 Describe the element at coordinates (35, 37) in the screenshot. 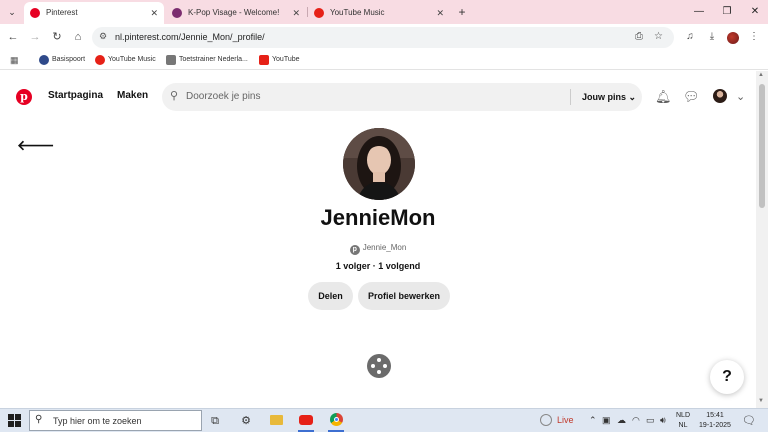

I see `forward-icon: →` at that location.